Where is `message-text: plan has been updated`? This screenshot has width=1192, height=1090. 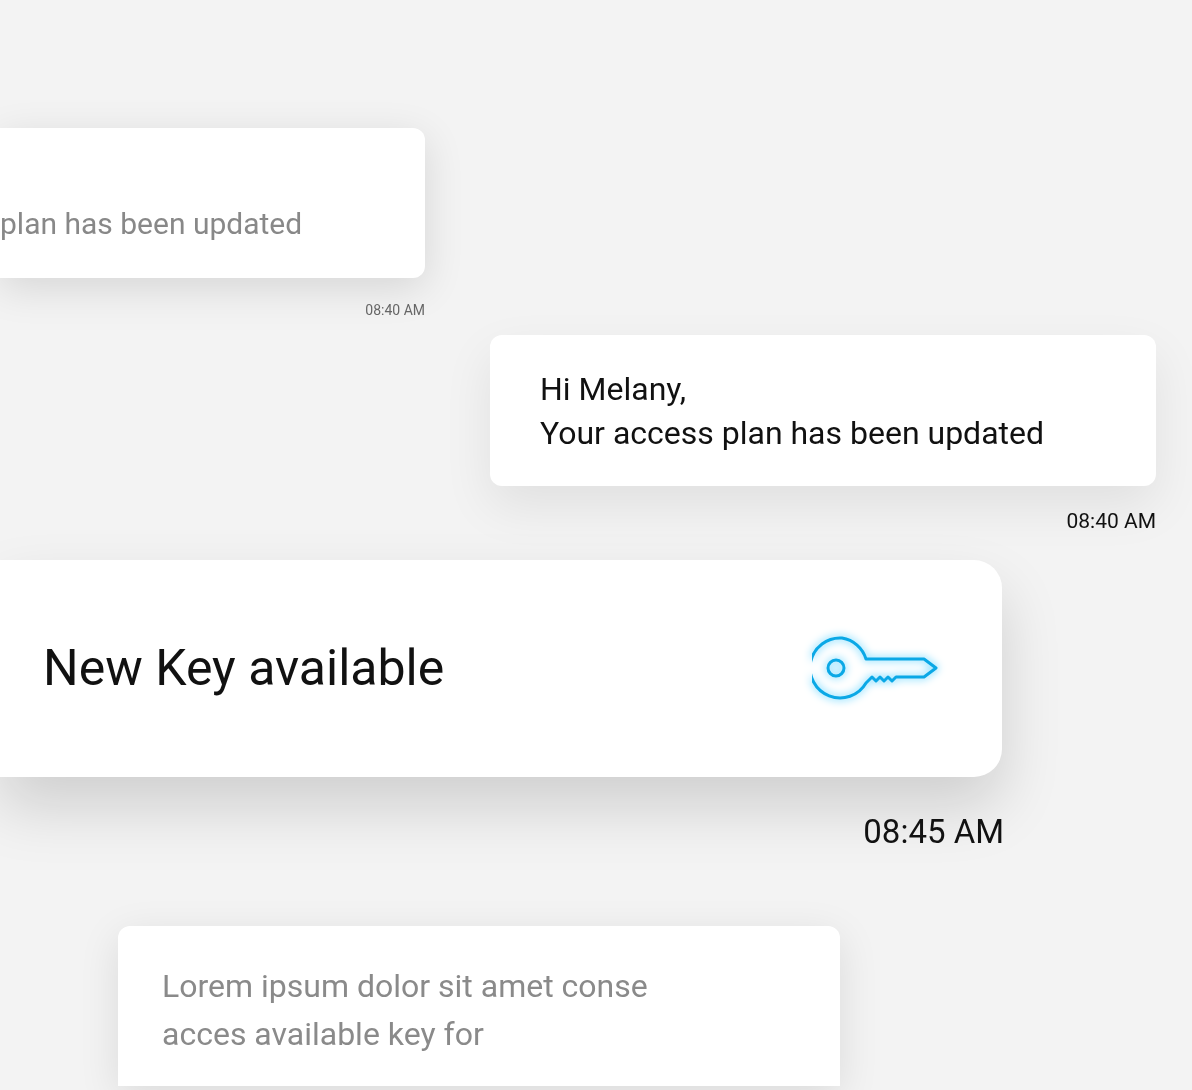
message-text: plan has been updated is located at coordinates (152, 223).